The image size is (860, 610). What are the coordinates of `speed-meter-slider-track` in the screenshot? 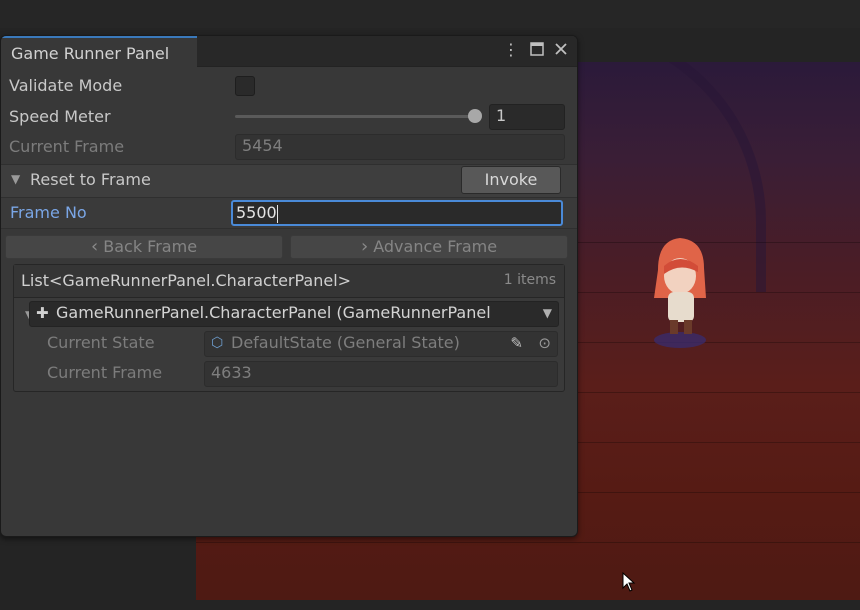 It's located at (355, 116).